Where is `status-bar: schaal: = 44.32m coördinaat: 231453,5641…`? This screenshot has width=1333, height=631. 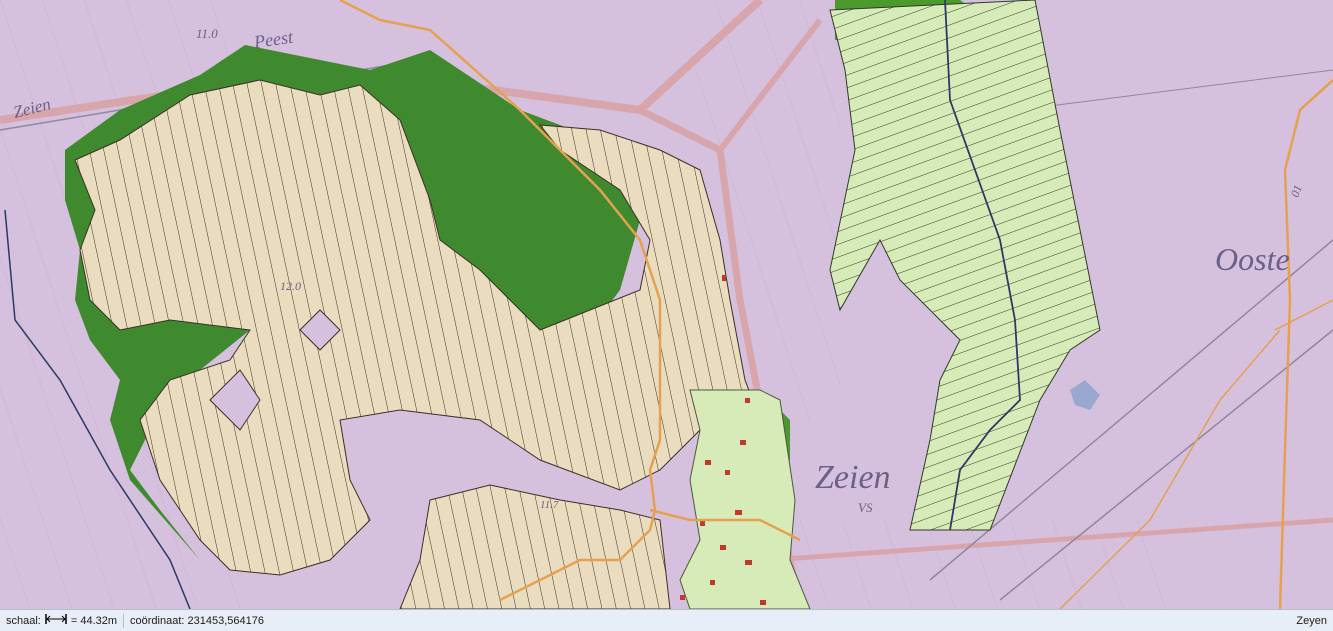
status-bar: schaal: = 44.32m coördinaat: 231453,5641… is located at coordinates (666, 620).